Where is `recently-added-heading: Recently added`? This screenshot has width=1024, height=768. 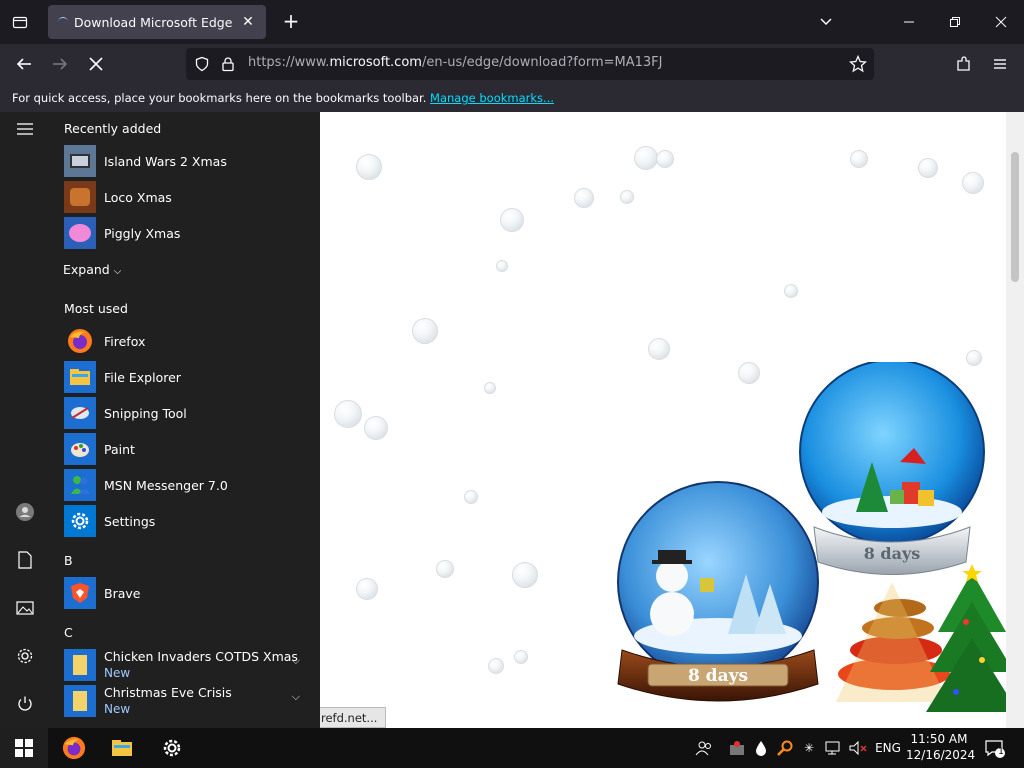
recently-added-heading: Recently added is located at coordinates (113, 128).